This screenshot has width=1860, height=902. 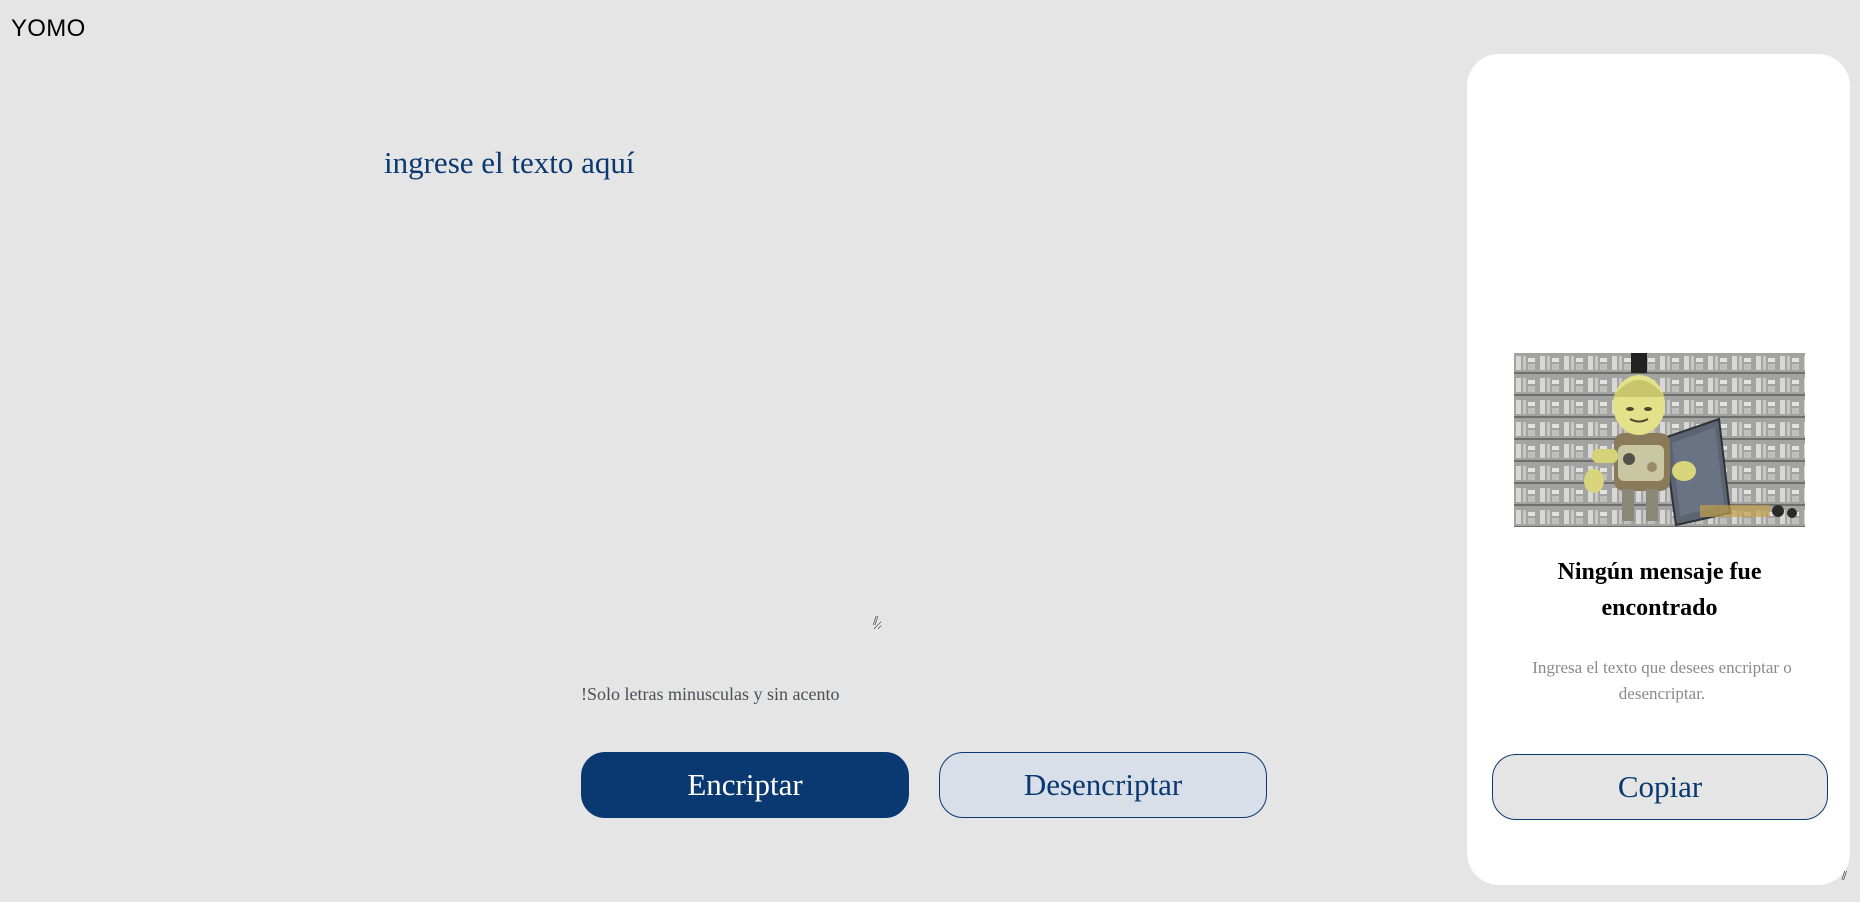 I want to click on copy-button: Copiar, so click(x=1660, y=787).